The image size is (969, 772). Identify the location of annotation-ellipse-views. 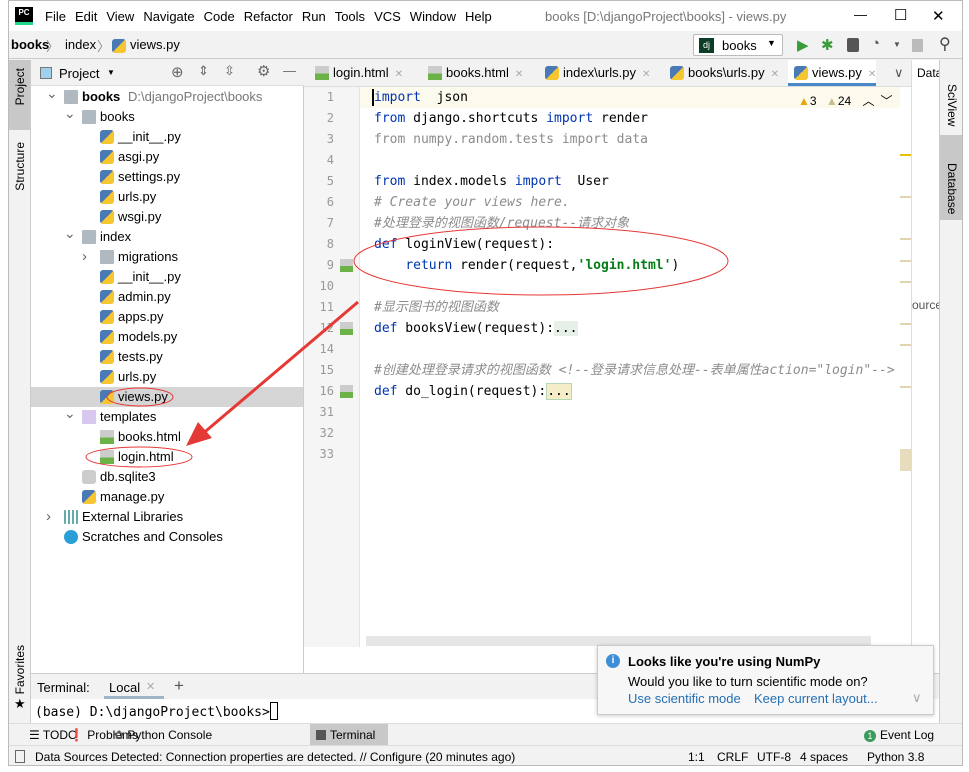
(140, 397).